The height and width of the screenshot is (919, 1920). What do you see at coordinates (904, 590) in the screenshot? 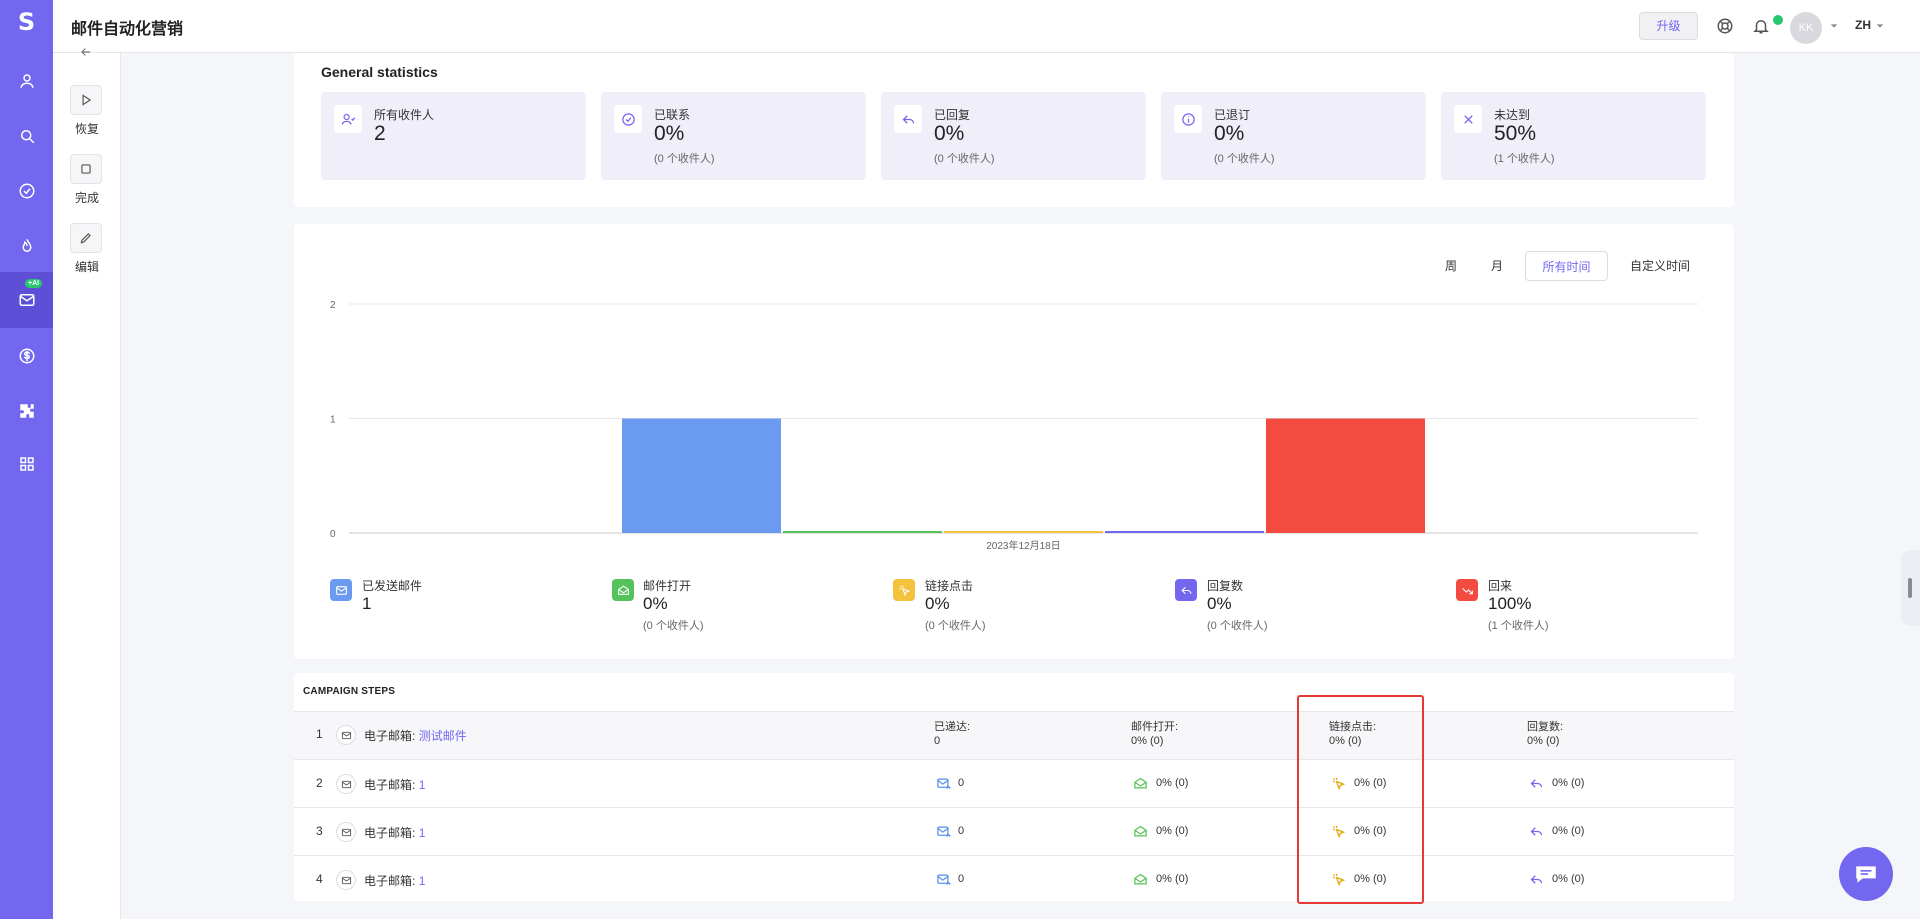
I see `click-icon` at bounding box center [904, 590].